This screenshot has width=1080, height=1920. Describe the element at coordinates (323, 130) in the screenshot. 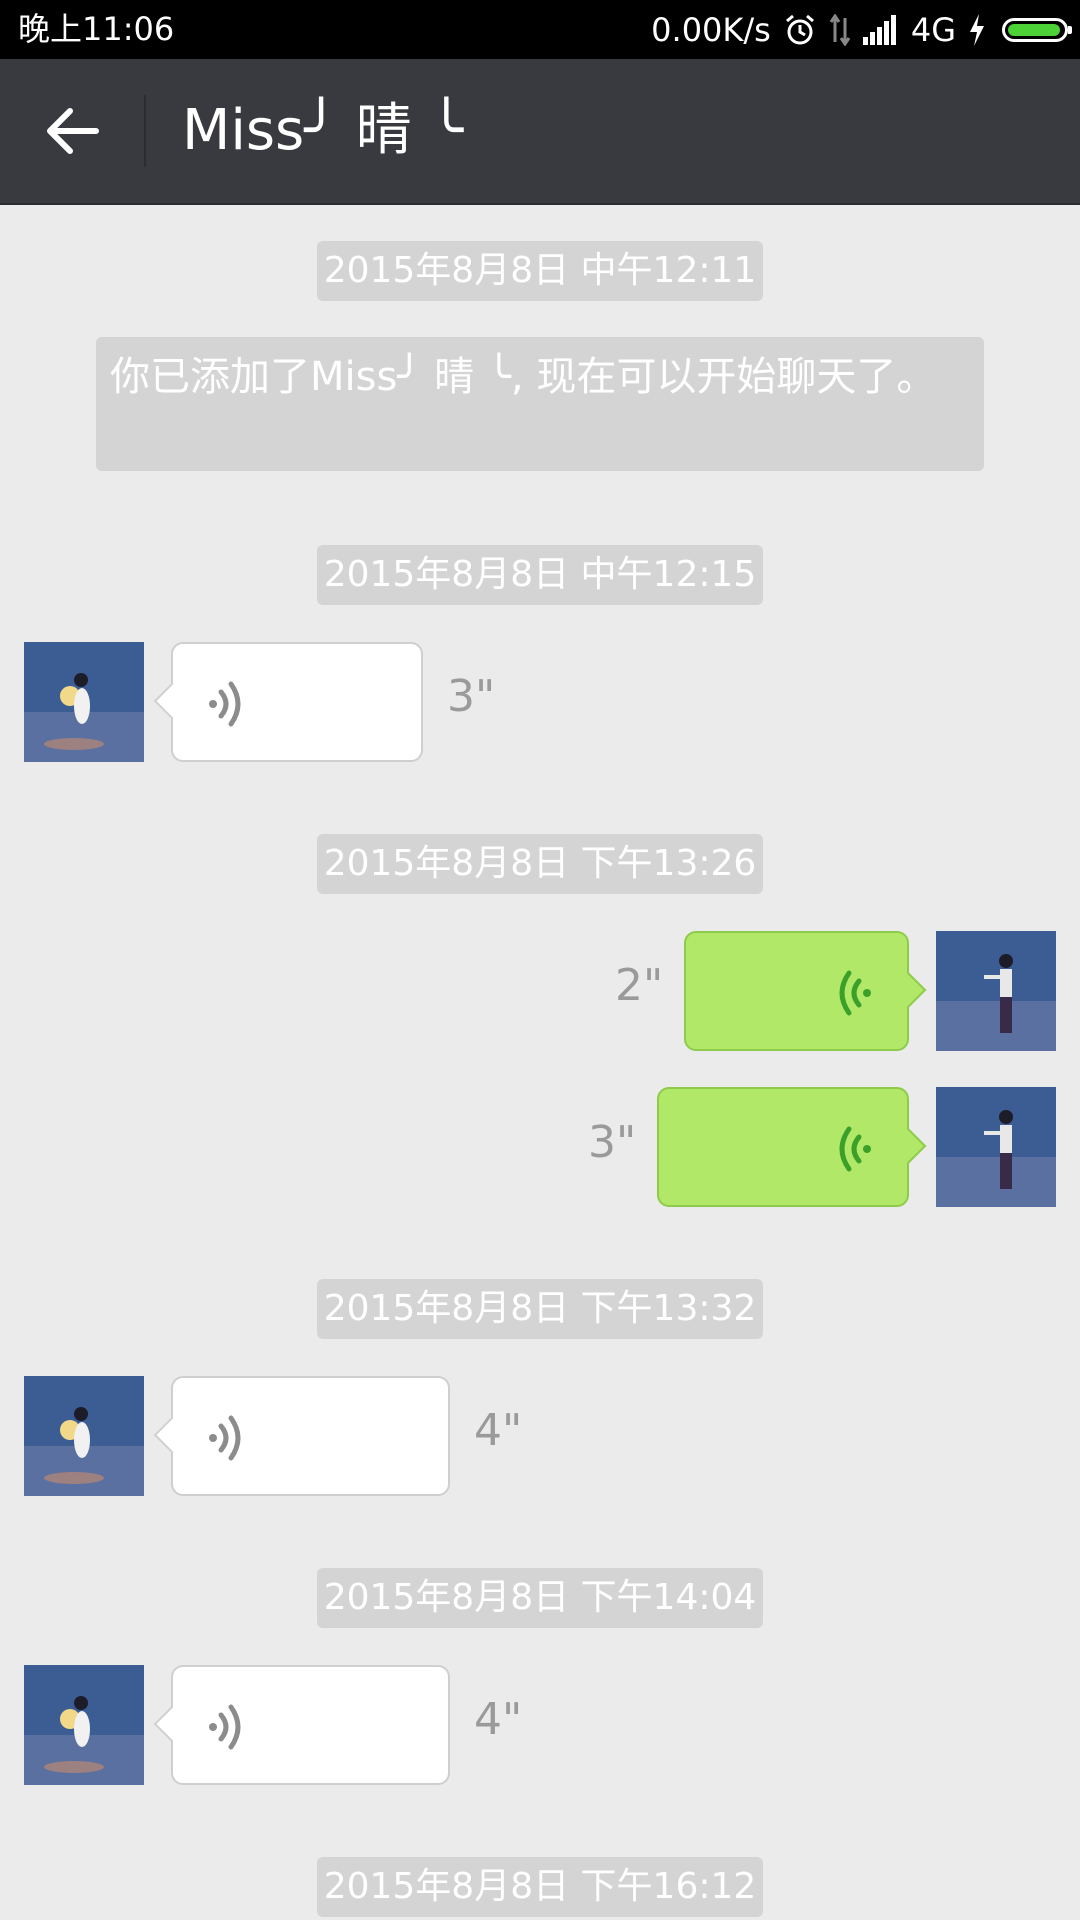

I see `chat-title: Miss╯ 晴 ╰` at that location.